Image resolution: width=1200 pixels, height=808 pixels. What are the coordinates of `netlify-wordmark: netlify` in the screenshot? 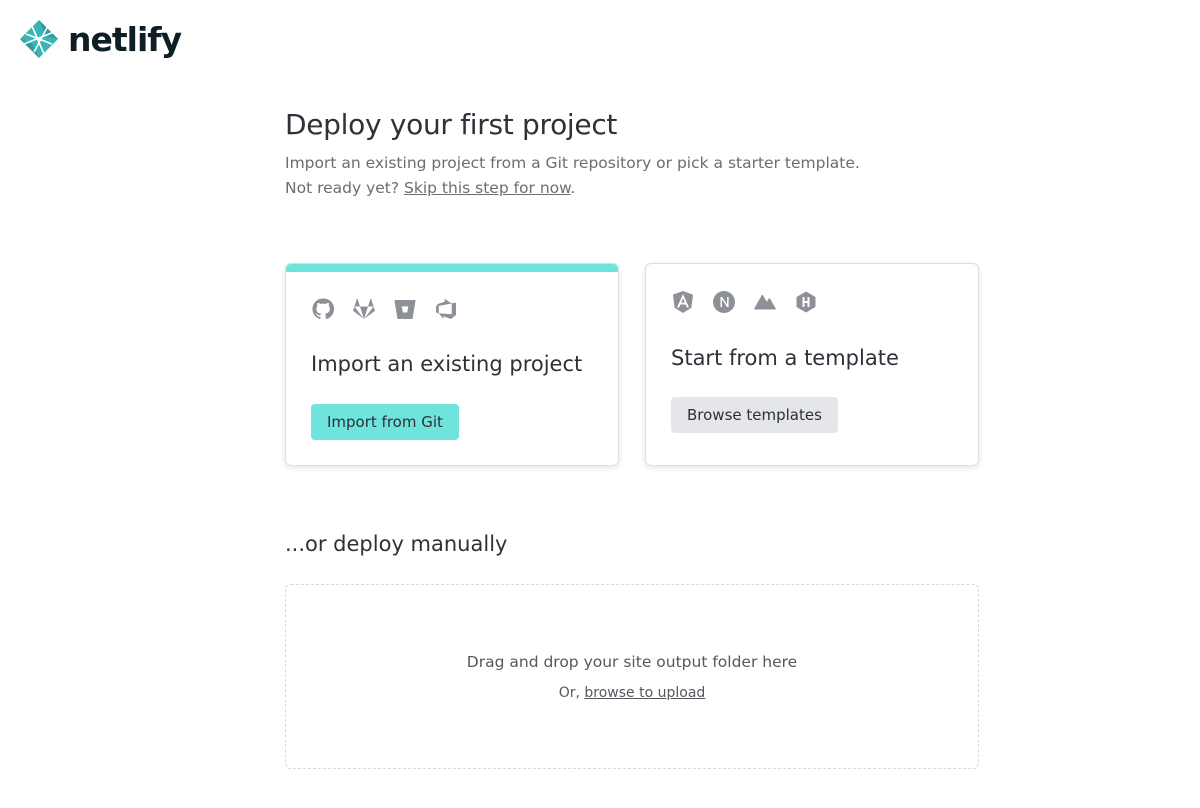 It's located at (125, 39).